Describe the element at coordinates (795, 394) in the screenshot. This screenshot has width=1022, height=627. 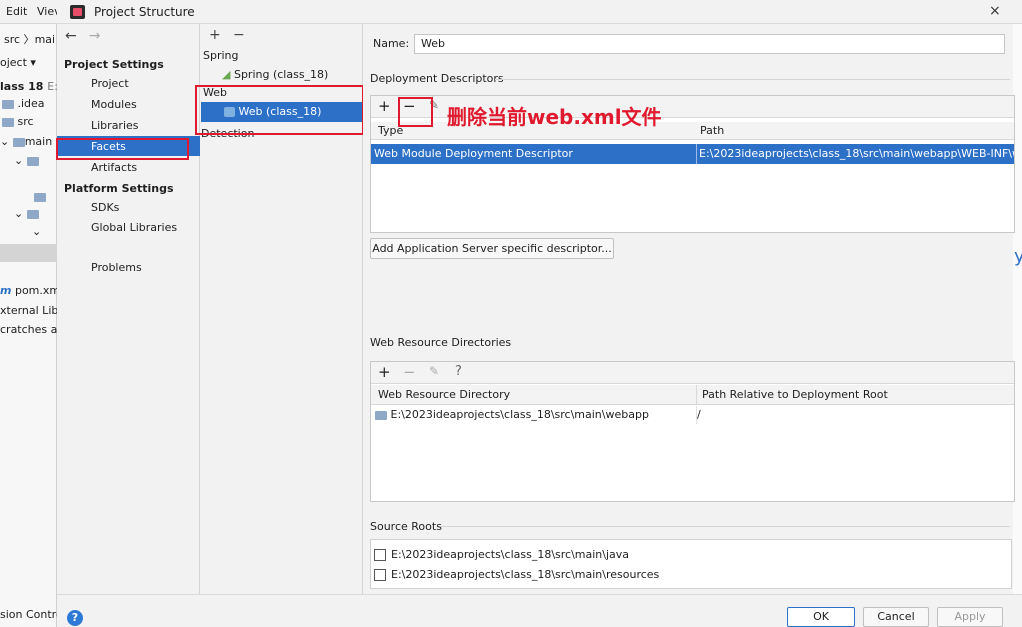
I see `wr-col-rel: Path Relative to Deployment Root` at that location.